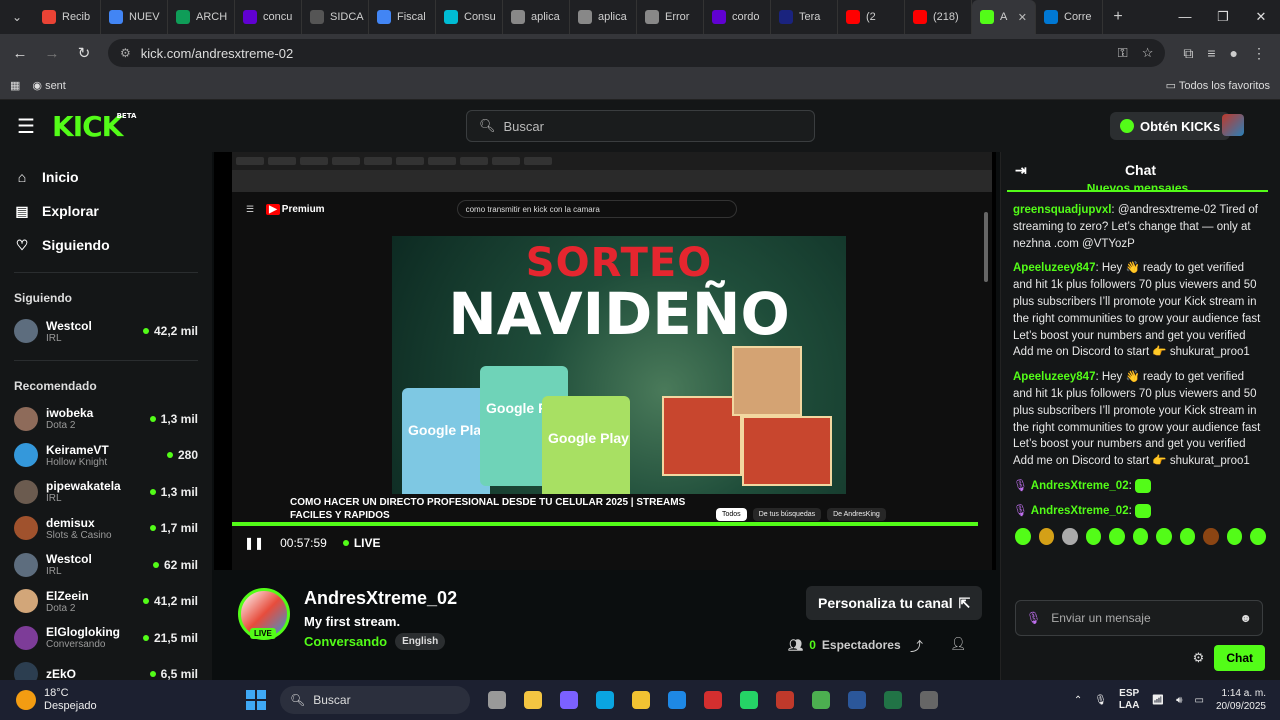  What do you see at coordinates (94, 126) in the screenshot?
I see `kick-logo: KICK BETA` at bounding box center [94, 126].